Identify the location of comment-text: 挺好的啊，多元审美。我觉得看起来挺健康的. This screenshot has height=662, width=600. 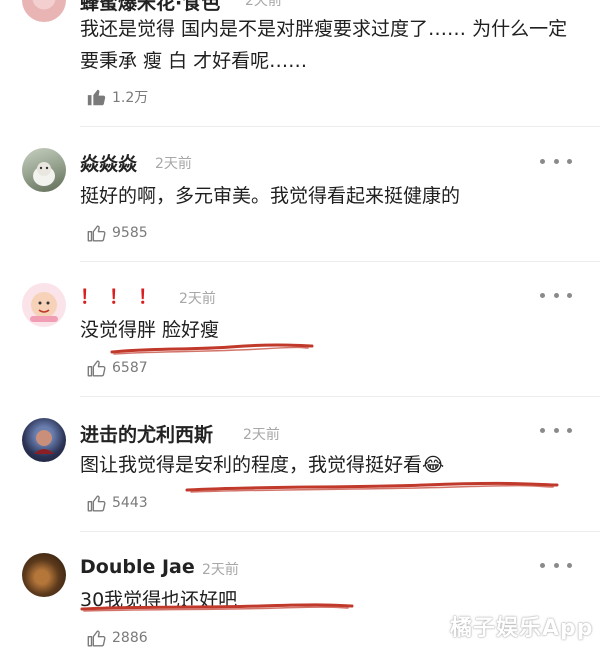
(270, 196).